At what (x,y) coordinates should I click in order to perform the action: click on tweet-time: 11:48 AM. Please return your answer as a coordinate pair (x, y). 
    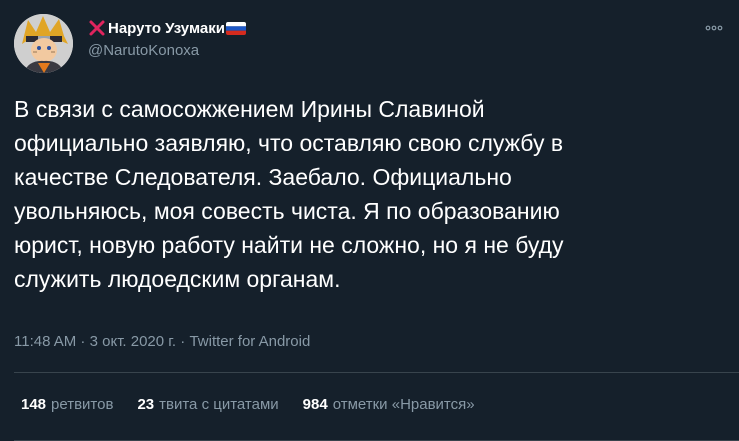
    Looking at the image, I should click on (45, 341).